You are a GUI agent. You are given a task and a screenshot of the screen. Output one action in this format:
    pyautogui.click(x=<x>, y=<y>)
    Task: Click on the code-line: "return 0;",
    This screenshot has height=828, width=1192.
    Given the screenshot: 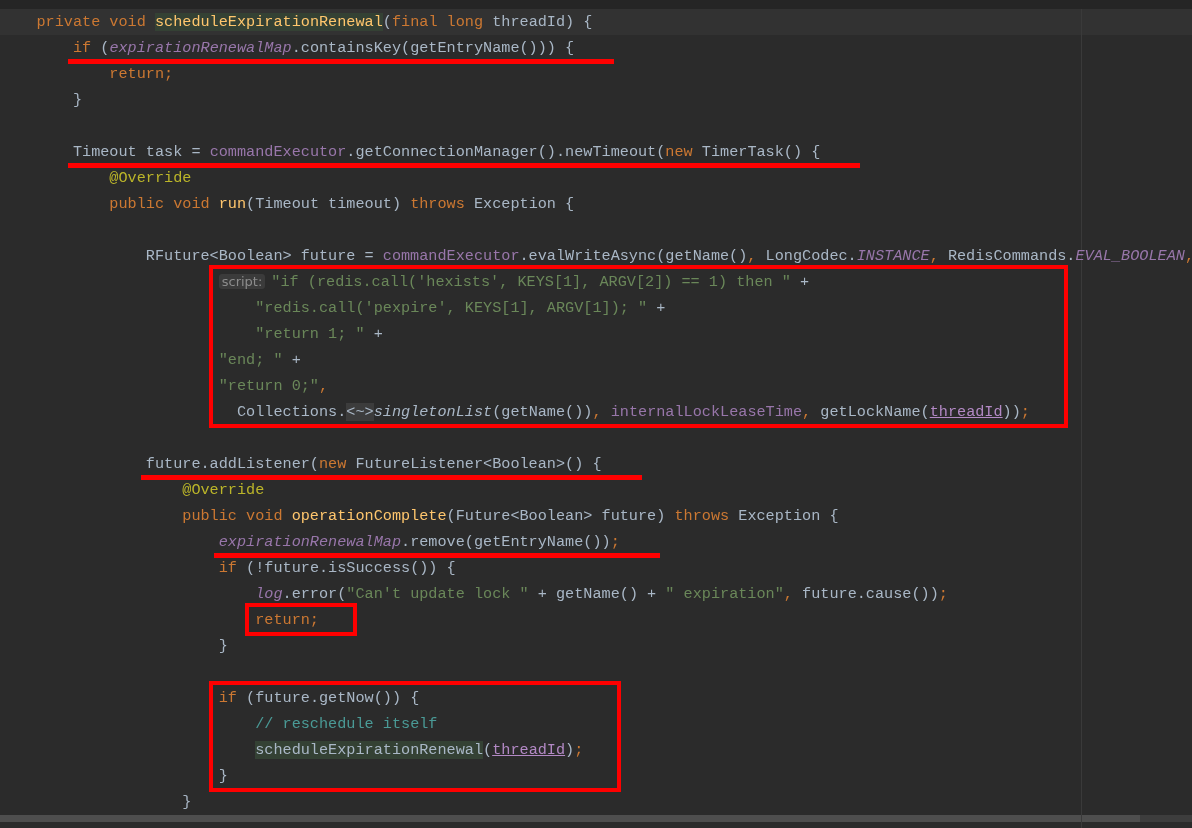 What is the action you would take?
    pyautogui.click(x=273, y=386)
    